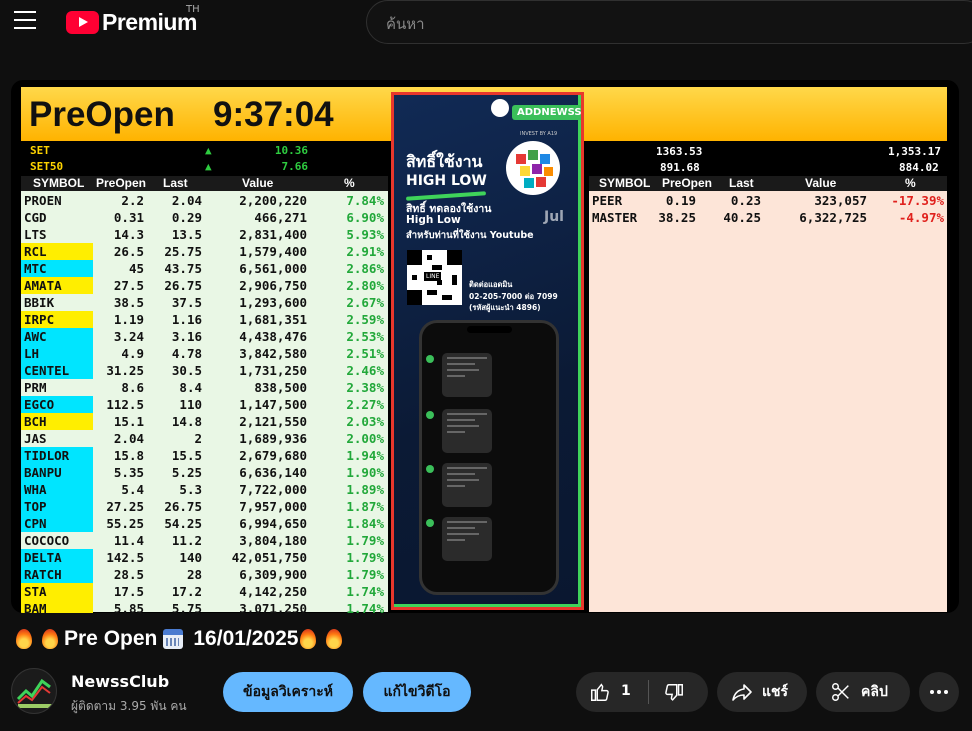 The height and width of the screenshot is (731, 972). I want to click on phone-notification, so click(459, 431).